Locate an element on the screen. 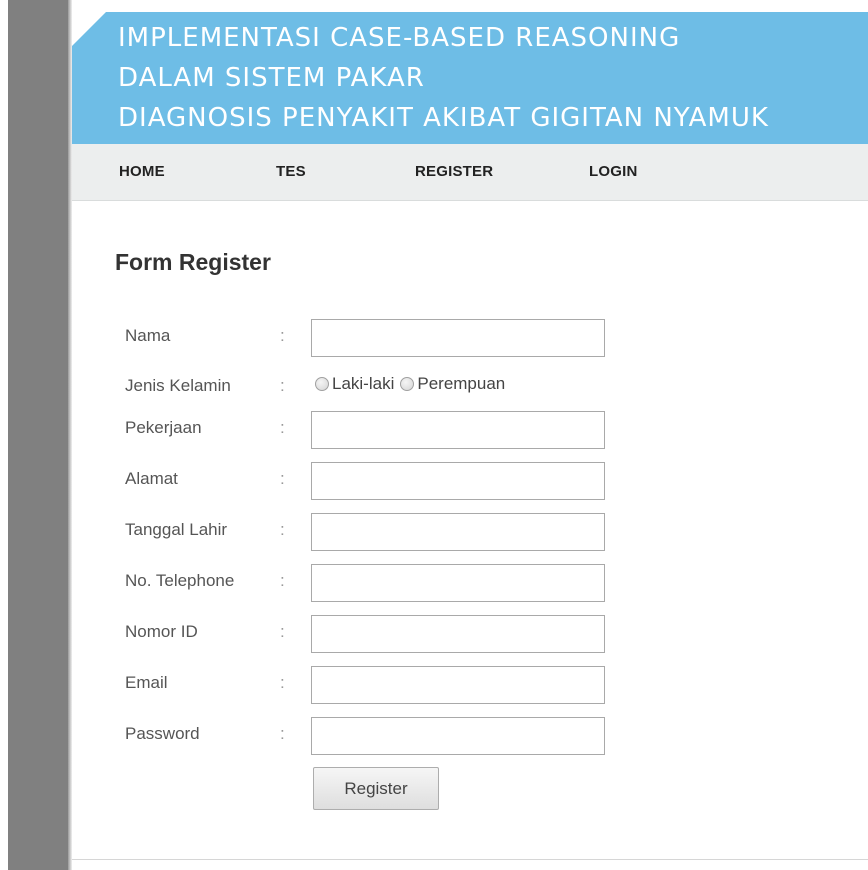 The image size is (868, 870). pekerjaan-input is located at coordinates (458, 430).